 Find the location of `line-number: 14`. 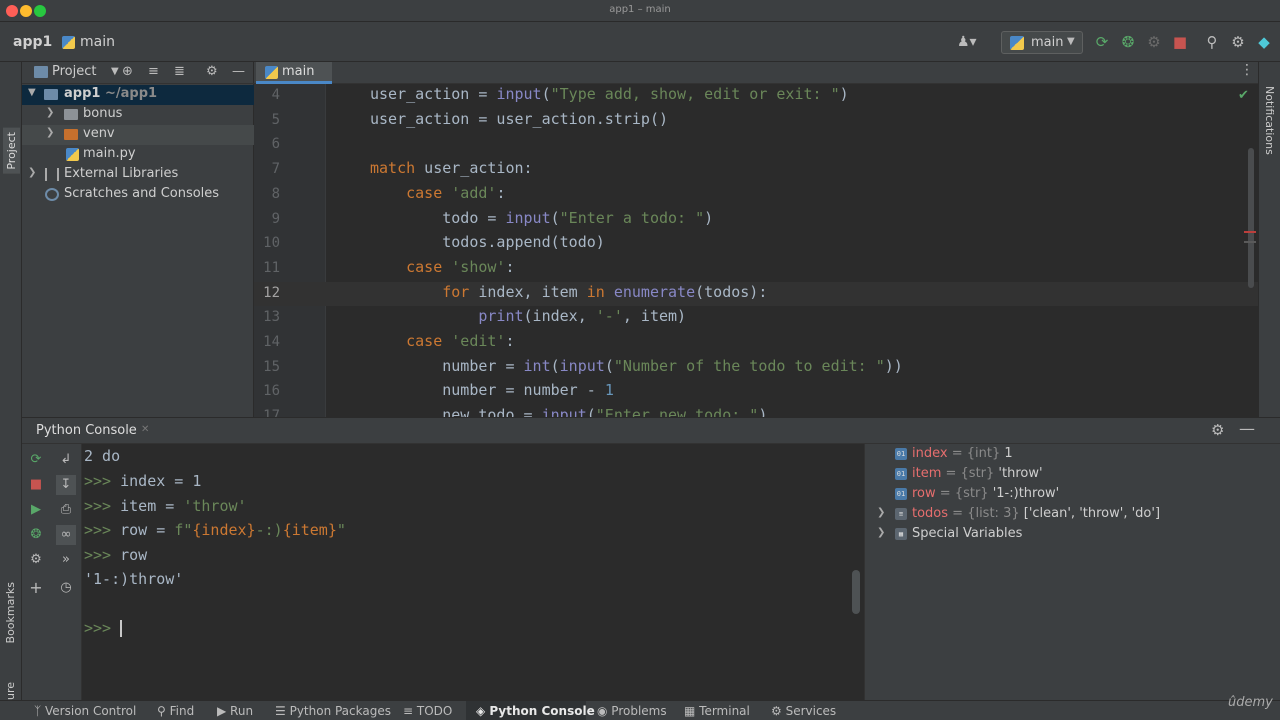

line-number: 14 is located at coordinates (271, 342).